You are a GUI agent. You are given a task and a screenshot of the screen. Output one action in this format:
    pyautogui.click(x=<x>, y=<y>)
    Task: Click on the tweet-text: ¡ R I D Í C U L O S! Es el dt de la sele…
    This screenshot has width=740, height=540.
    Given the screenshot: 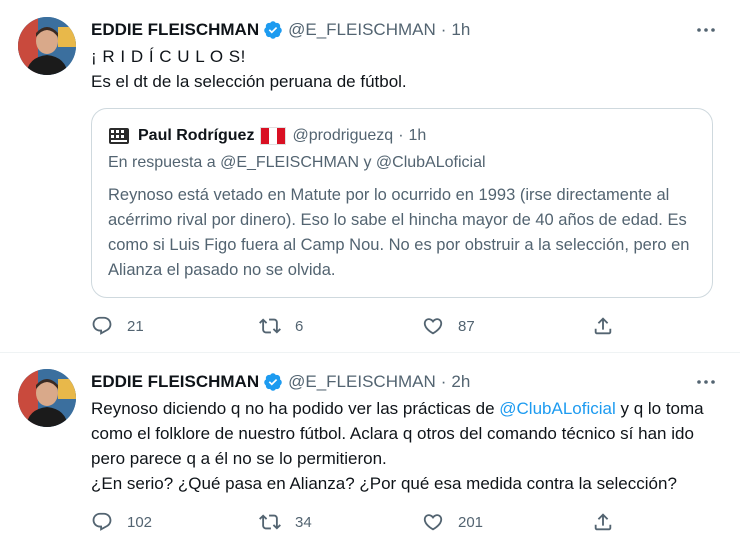 What is the action you would take?
    pyautogui.click(x=406, y=69)
    